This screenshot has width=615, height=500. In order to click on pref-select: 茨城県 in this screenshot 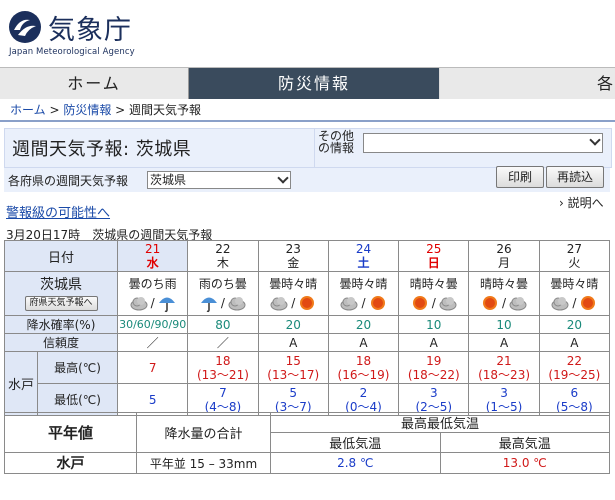, I will do `click(219, 180)`.